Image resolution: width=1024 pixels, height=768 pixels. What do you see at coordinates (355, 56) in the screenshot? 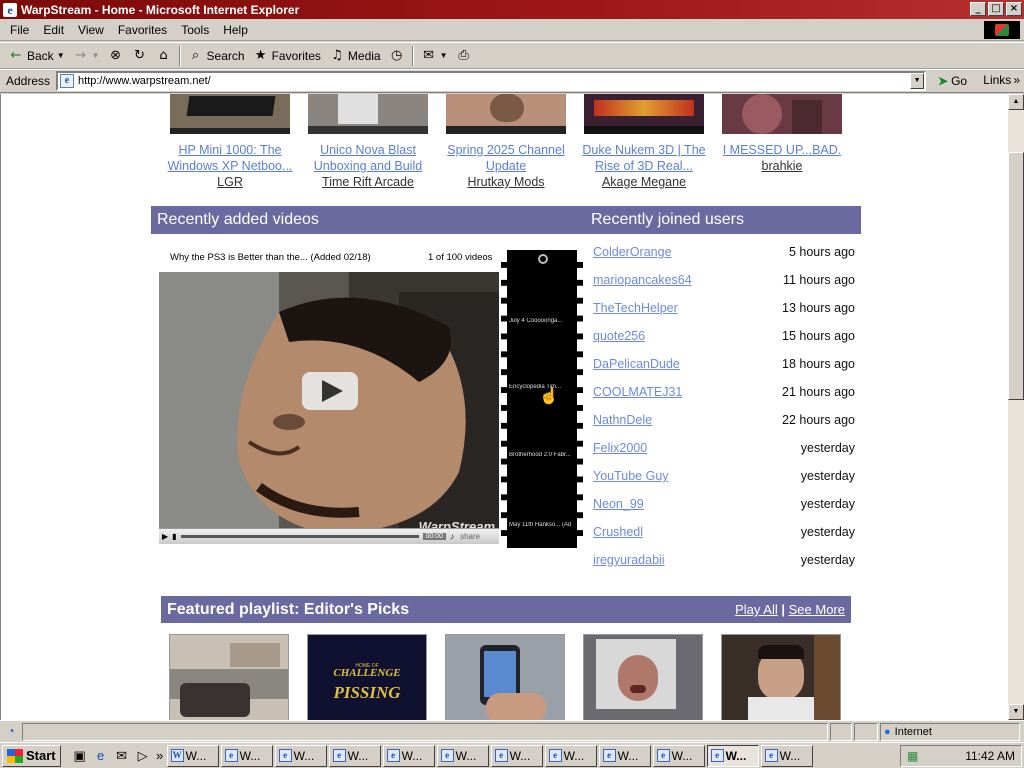
I see `media-button: ♫ Media` at bounding box center [355, 56].